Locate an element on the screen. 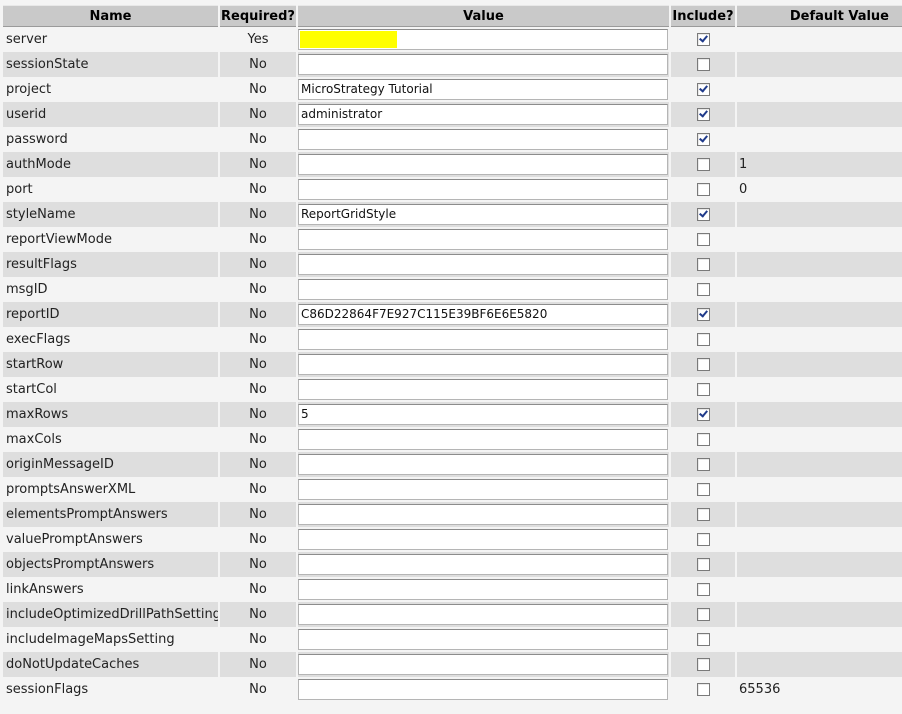 The image size is (902, 714). table-row: originMessageID No is located at coordinates (452, 464).